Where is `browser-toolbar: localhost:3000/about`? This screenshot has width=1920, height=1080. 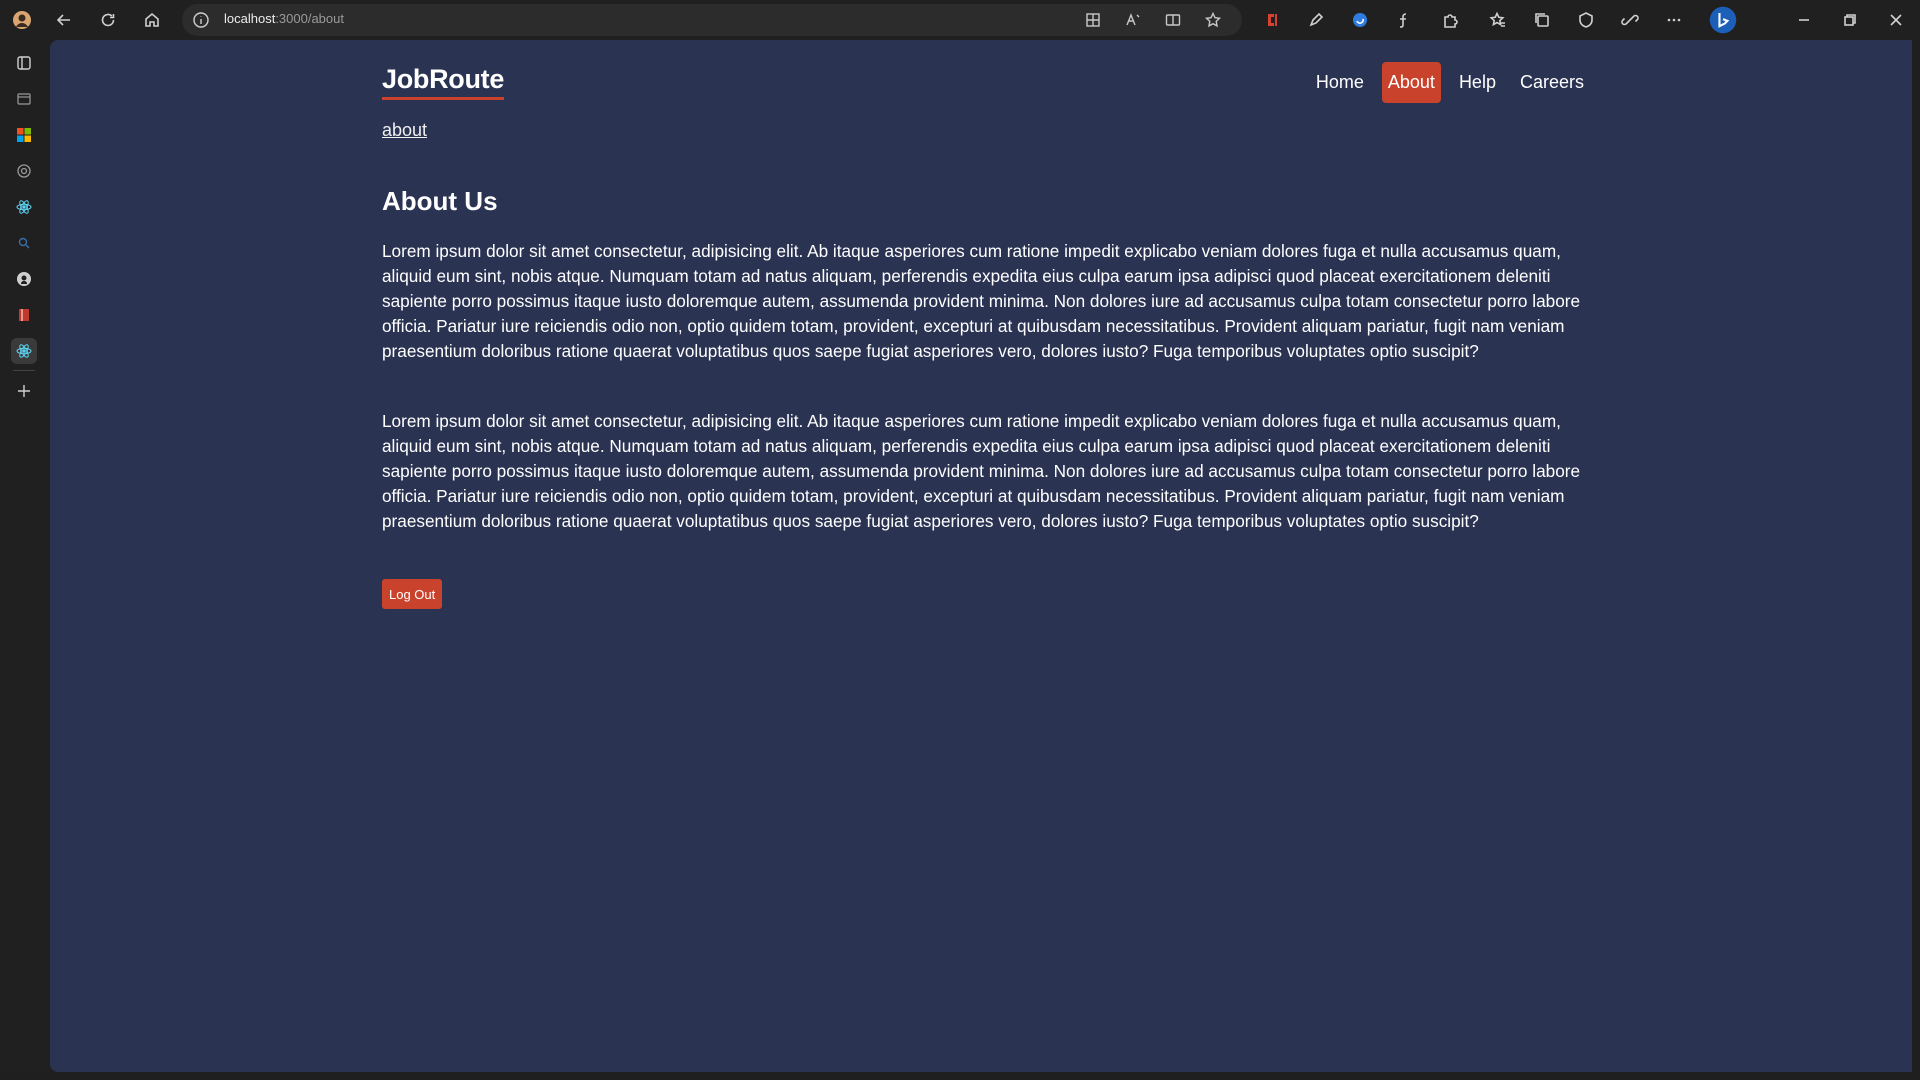 browser-toolbar: localhost:3000/about is located at coordinates (960, 20).